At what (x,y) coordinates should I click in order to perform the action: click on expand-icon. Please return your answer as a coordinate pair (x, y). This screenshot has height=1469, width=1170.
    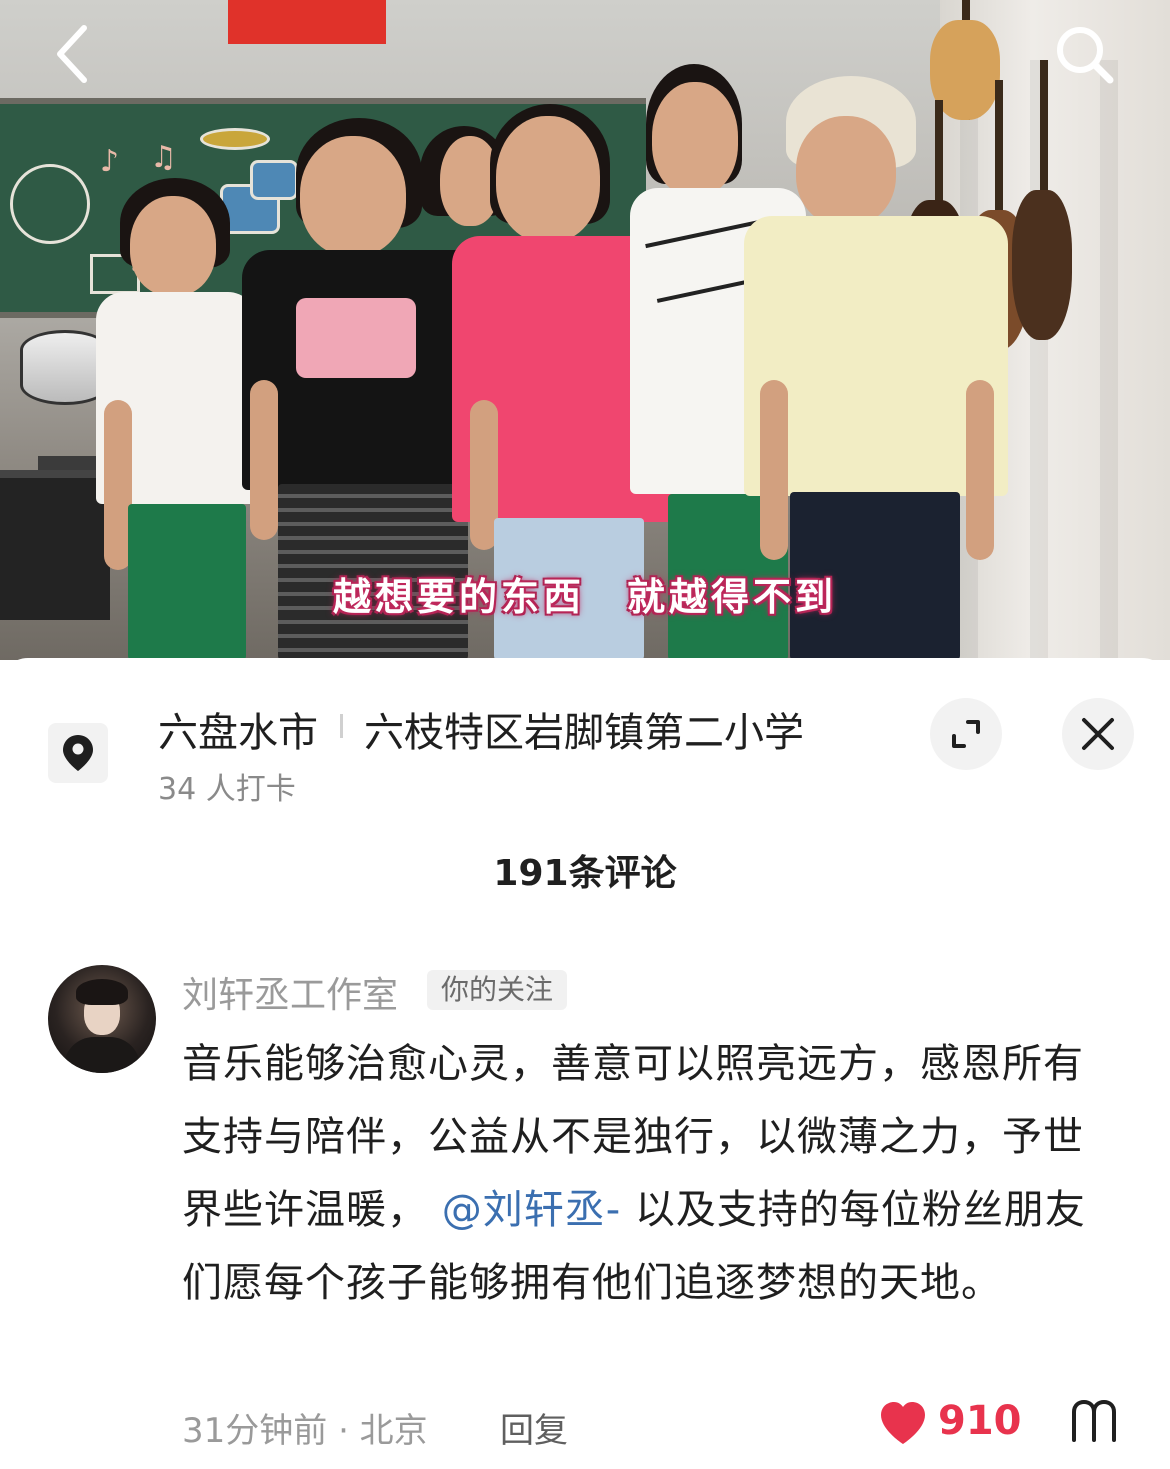
    Looking at the image, I should click on (966, 734).